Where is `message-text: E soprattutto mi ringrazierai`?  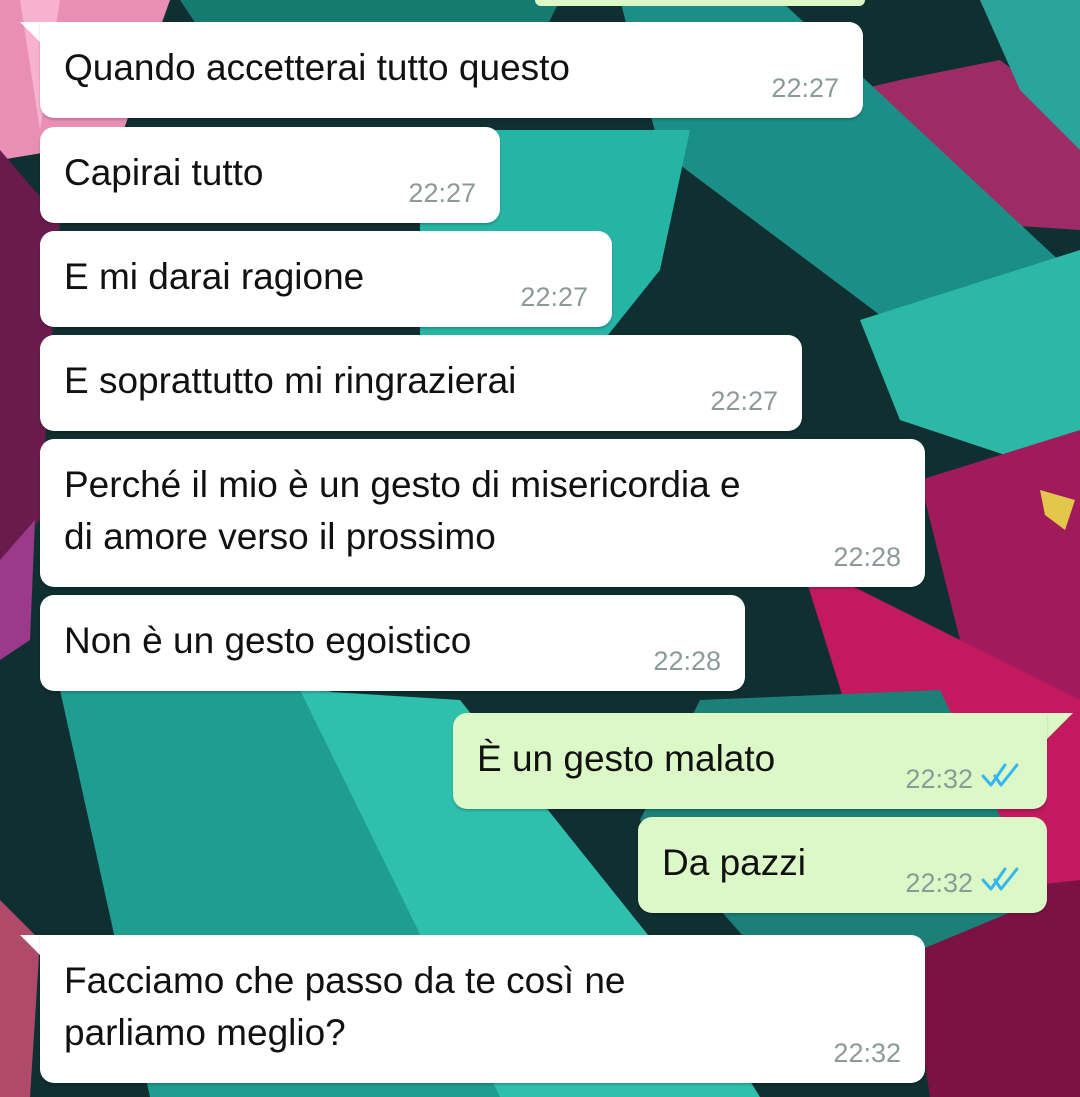
message-text: E soprattutto mi ringrazierai is located at coordinates (290, 380).